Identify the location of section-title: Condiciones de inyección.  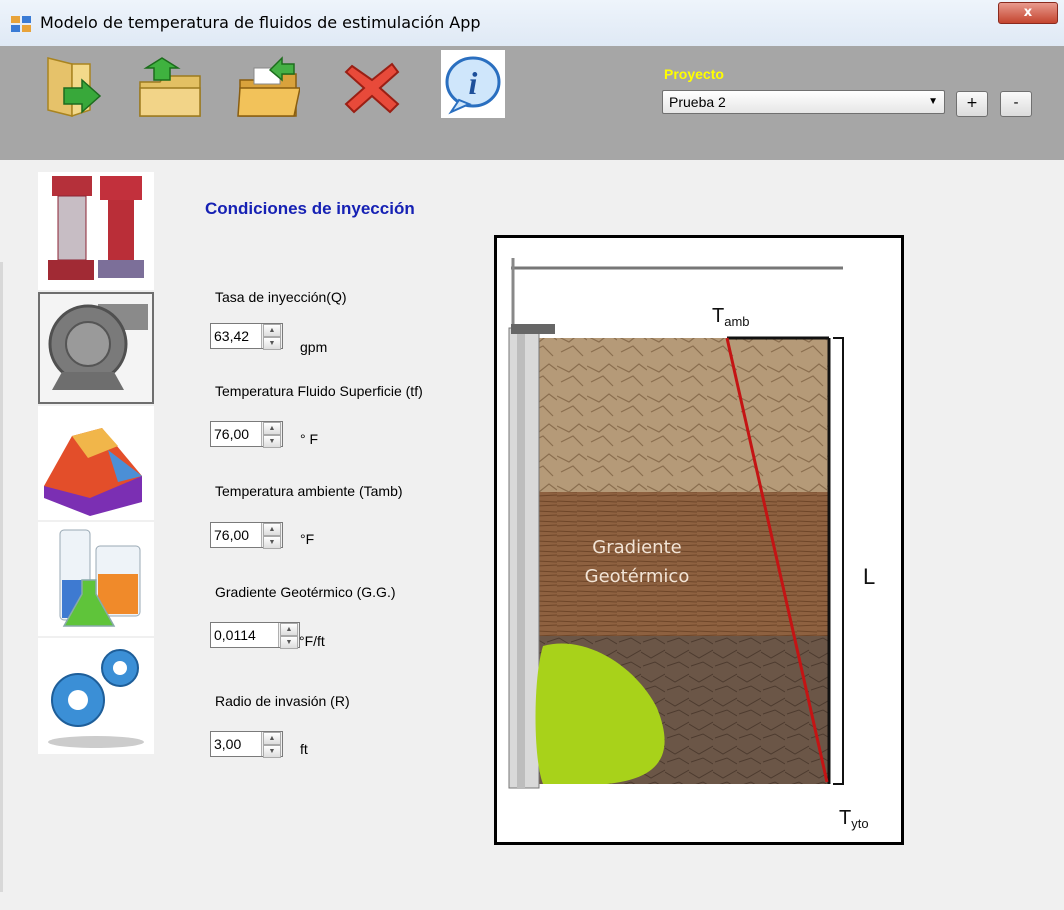
(310, 208).